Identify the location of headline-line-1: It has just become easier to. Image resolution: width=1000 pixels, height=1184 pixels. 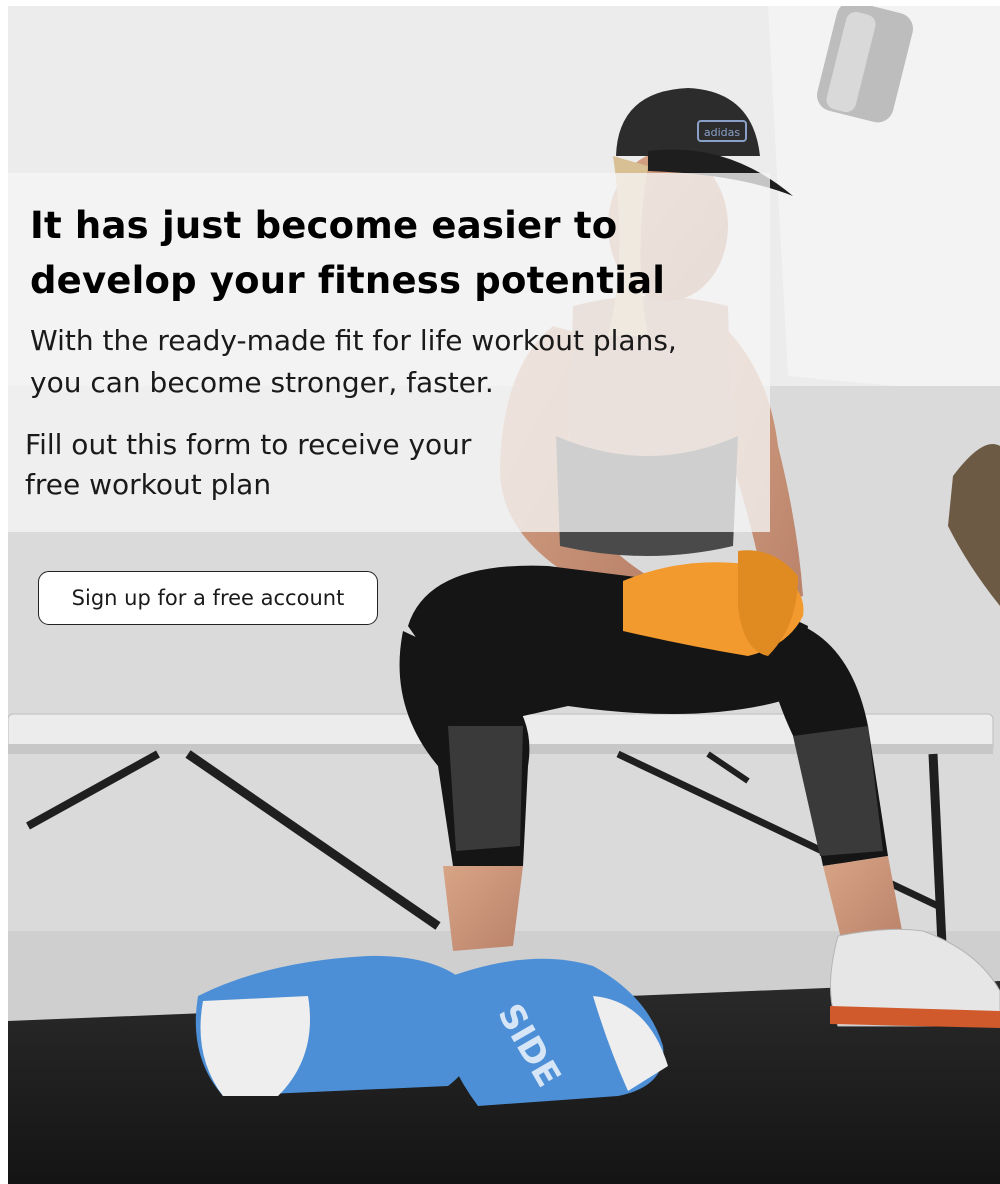
(324, 225).